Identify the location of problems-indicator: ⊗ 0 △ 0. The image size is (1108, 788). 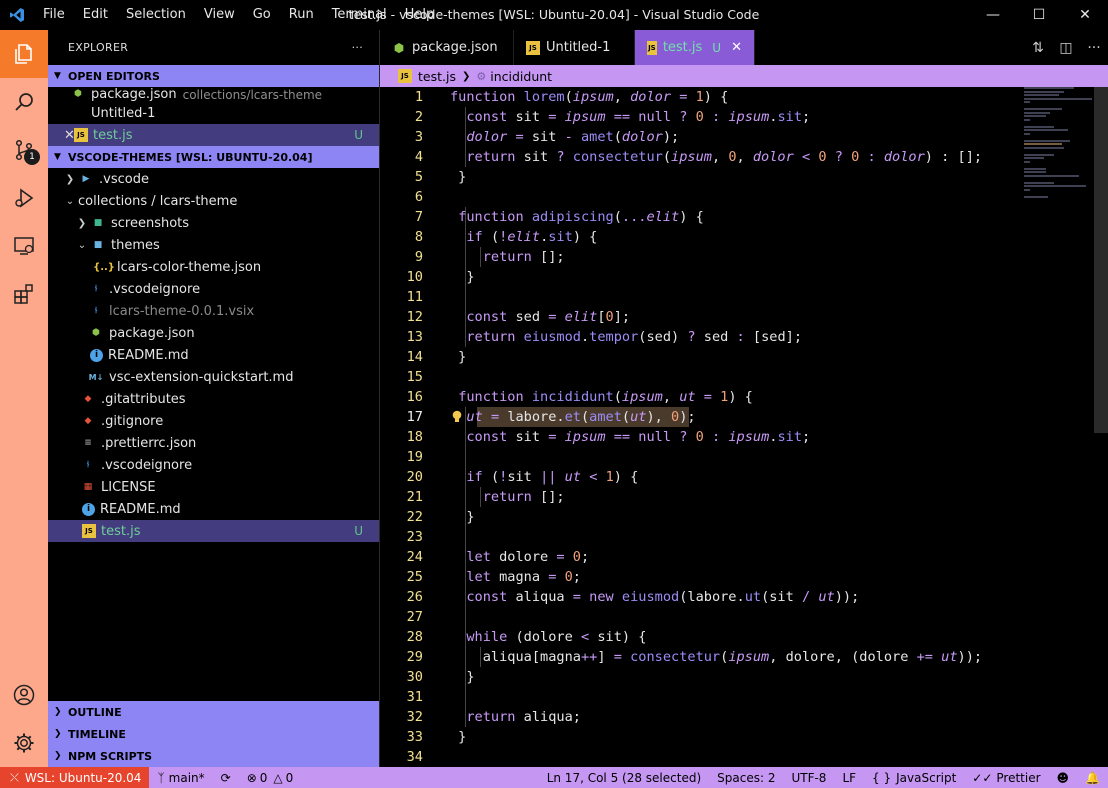
(270, 778).